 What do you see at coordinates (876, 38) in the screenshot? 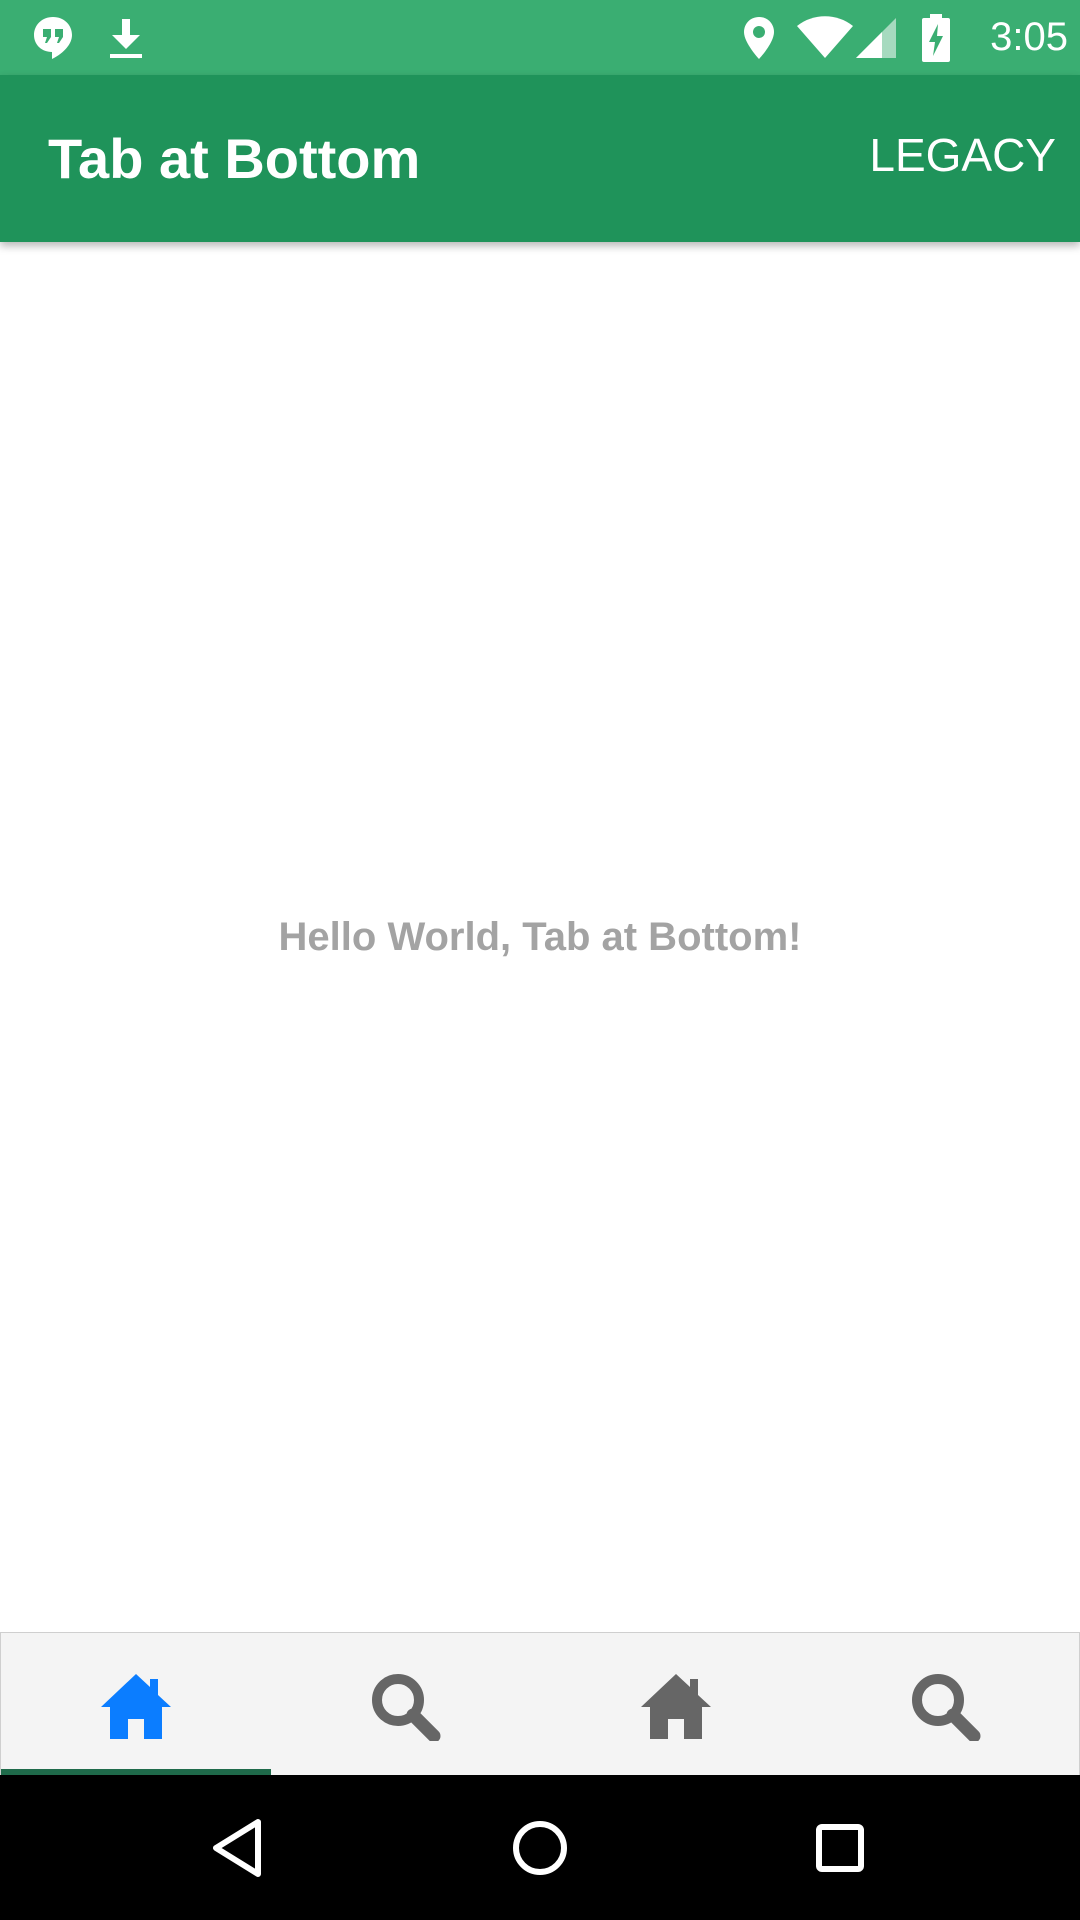
I see `signal-icon` at bounding box center [876, 38].